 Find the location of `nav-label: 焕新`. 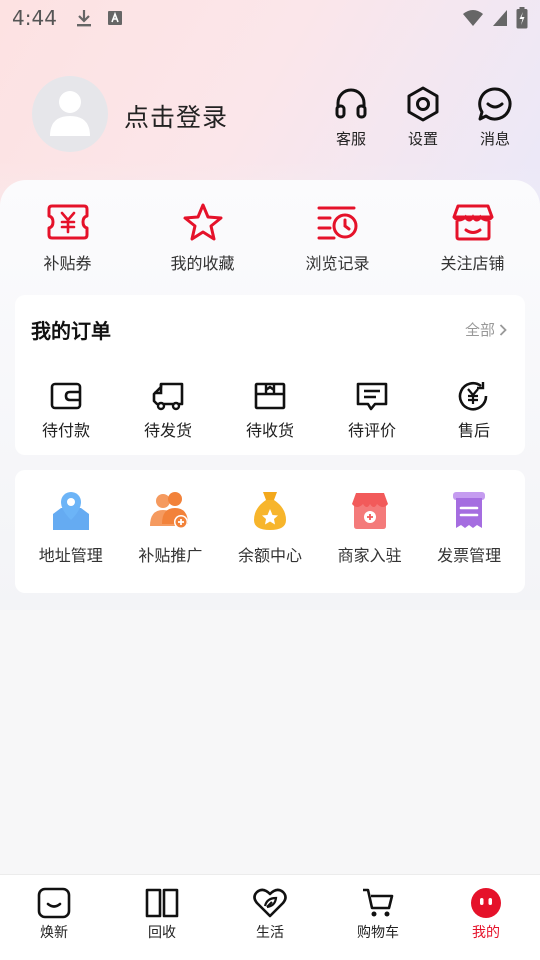

nav-label: 焕新 is located at coordinates (54, 933).